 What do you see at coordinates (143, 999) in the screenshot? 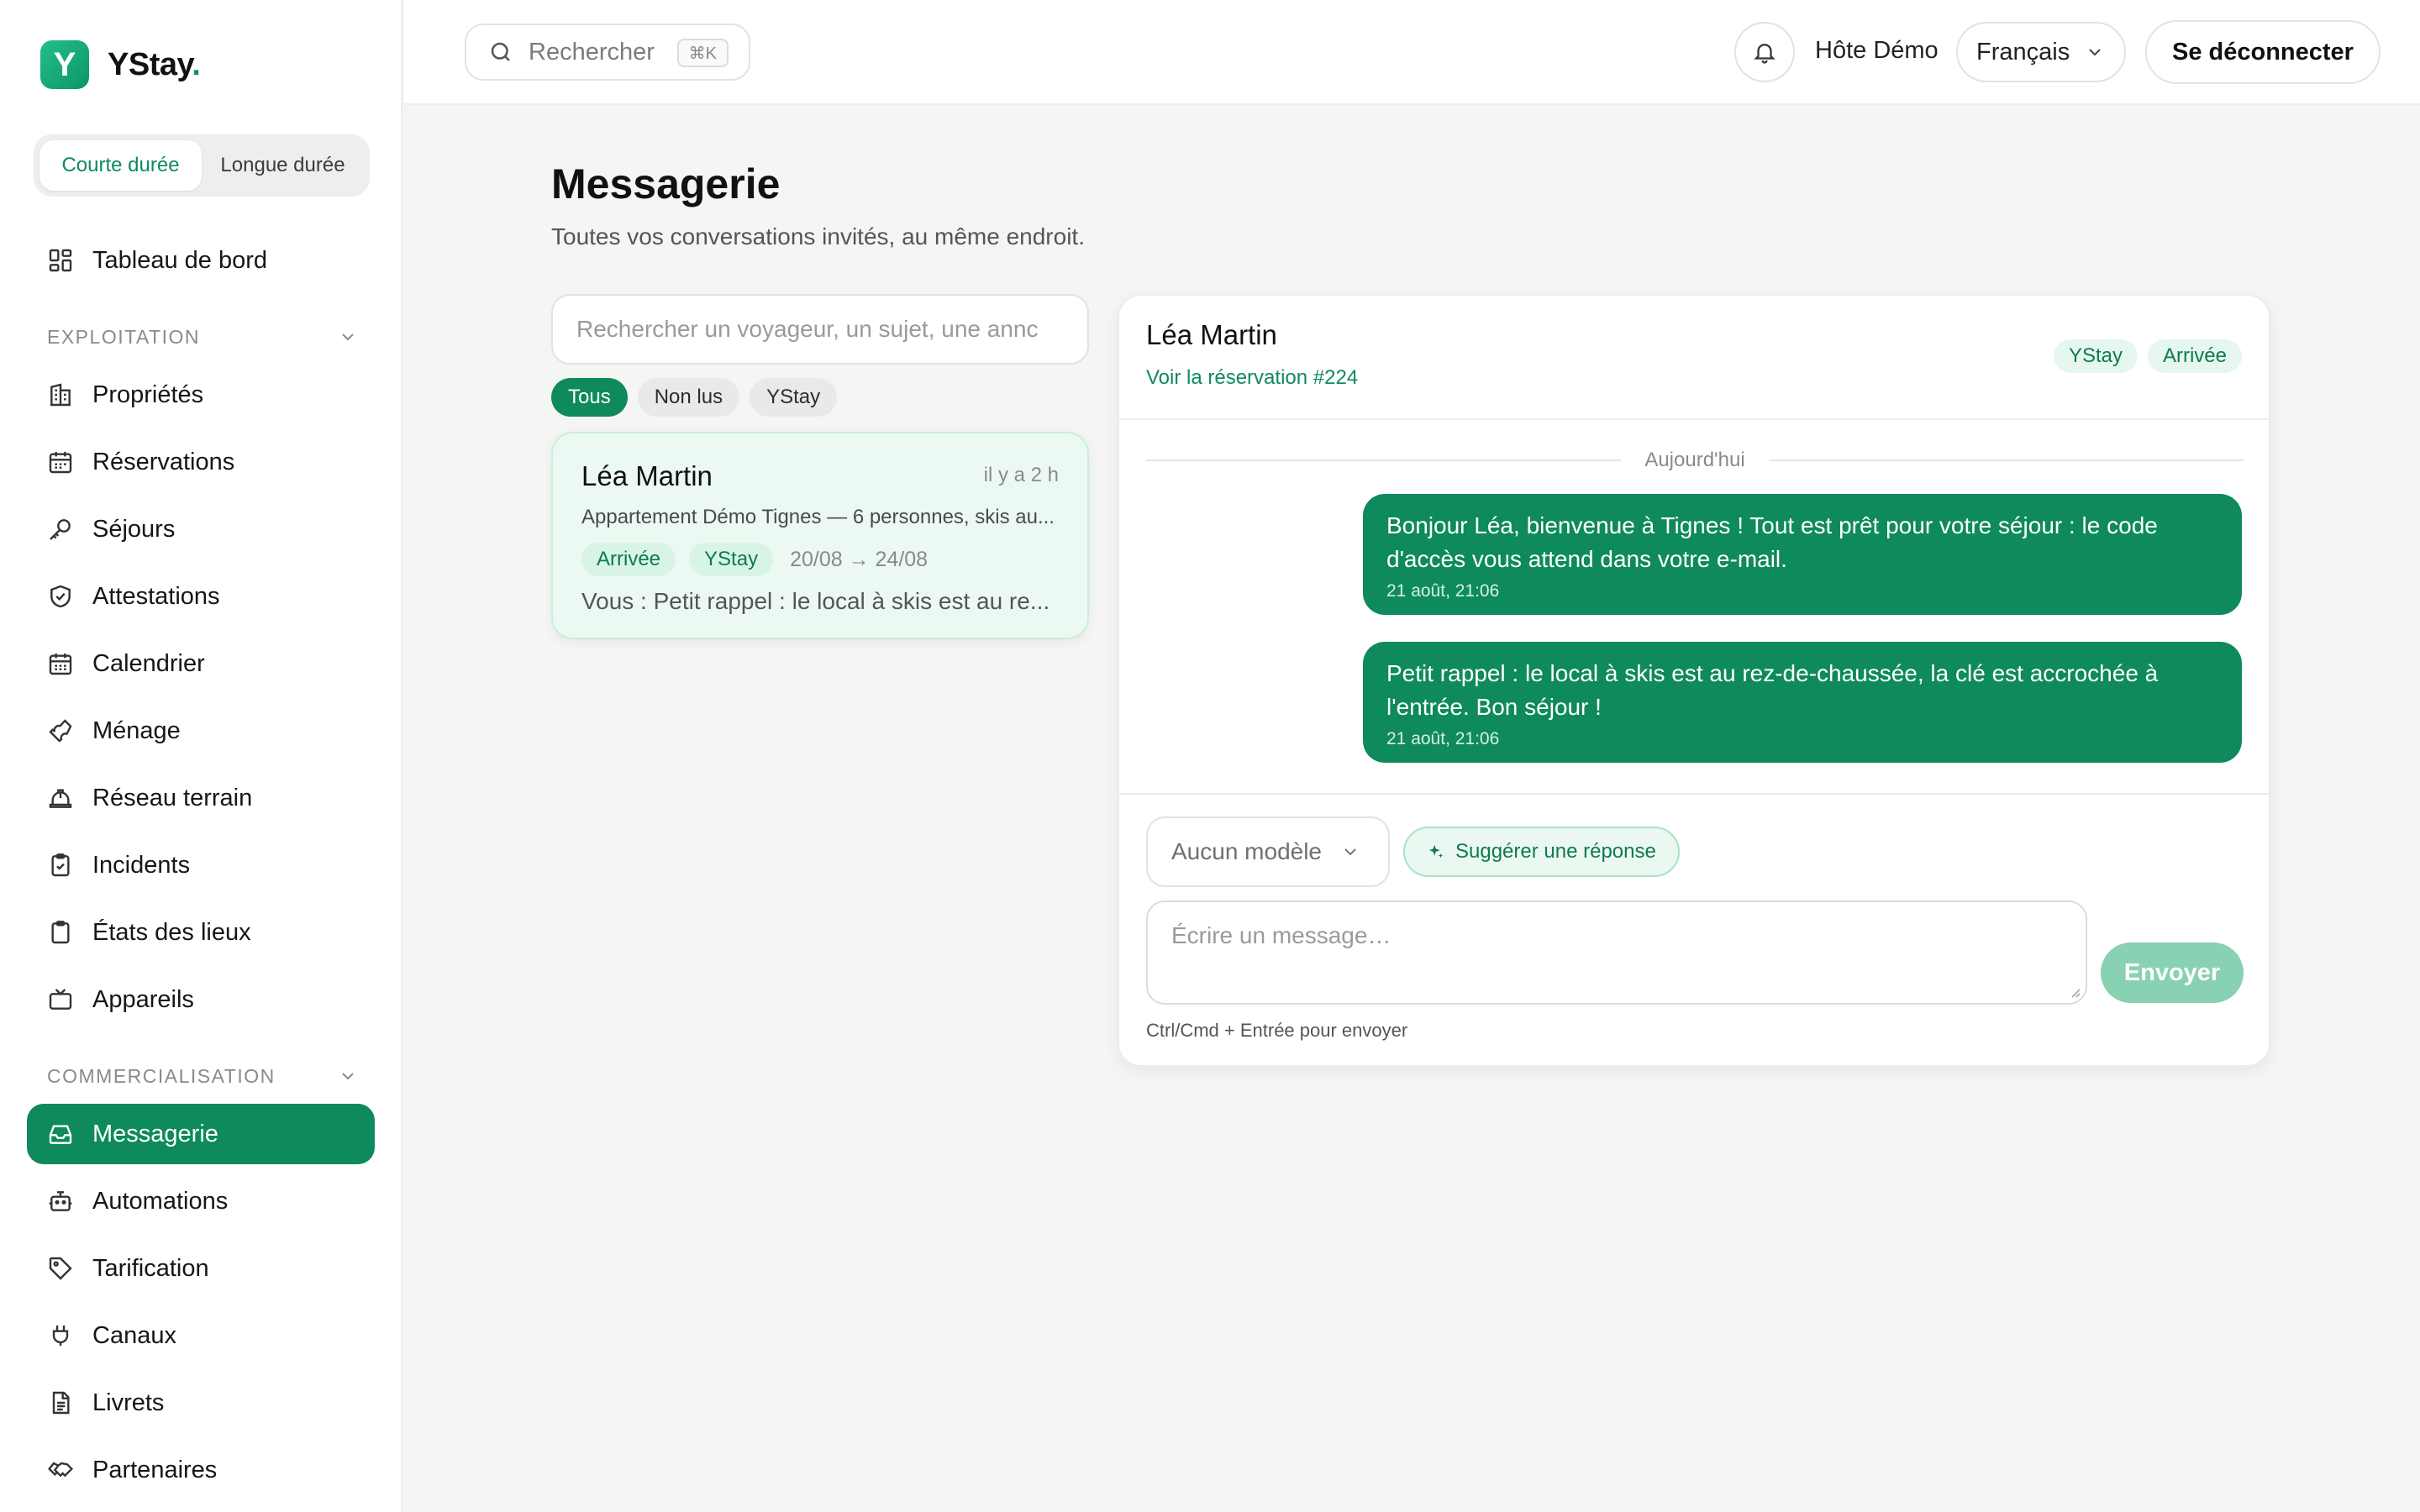
I see `sidebar-item-label: Appareils` at bounding box center [143, 999].